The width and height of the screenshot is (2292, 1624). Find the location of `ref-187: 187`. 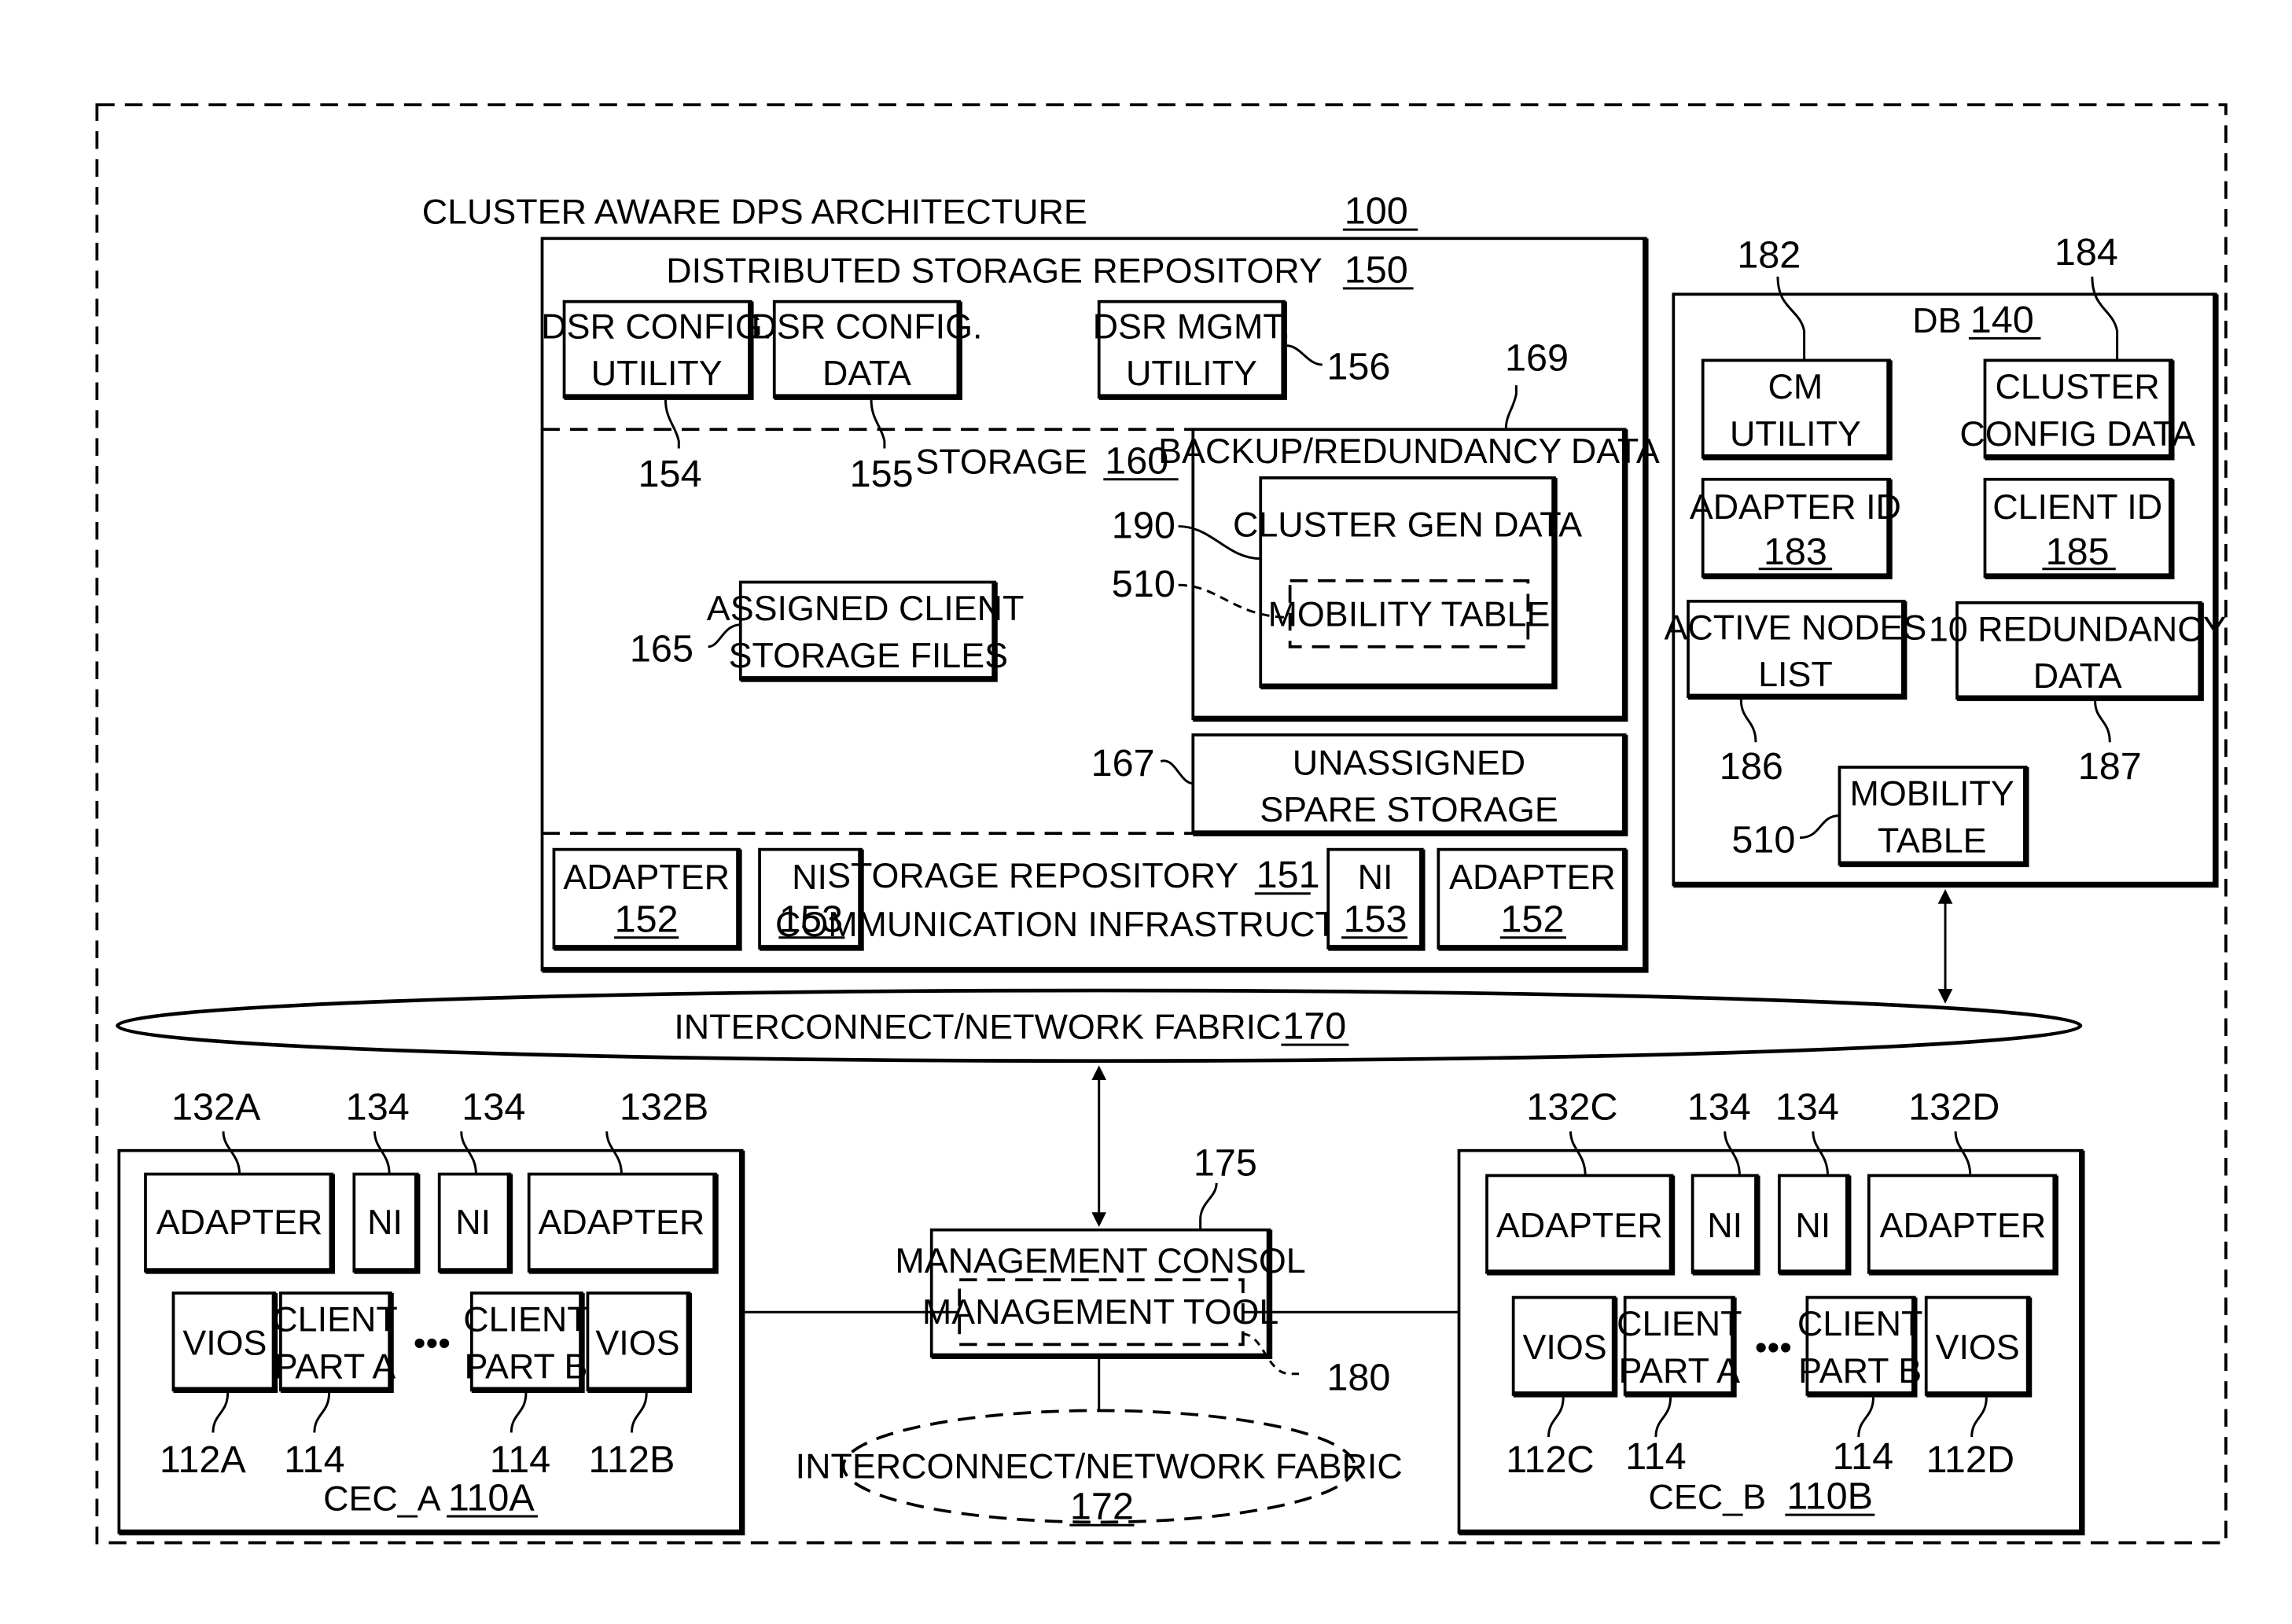

ref-187: 187 is located at coordinates (2110, 767).